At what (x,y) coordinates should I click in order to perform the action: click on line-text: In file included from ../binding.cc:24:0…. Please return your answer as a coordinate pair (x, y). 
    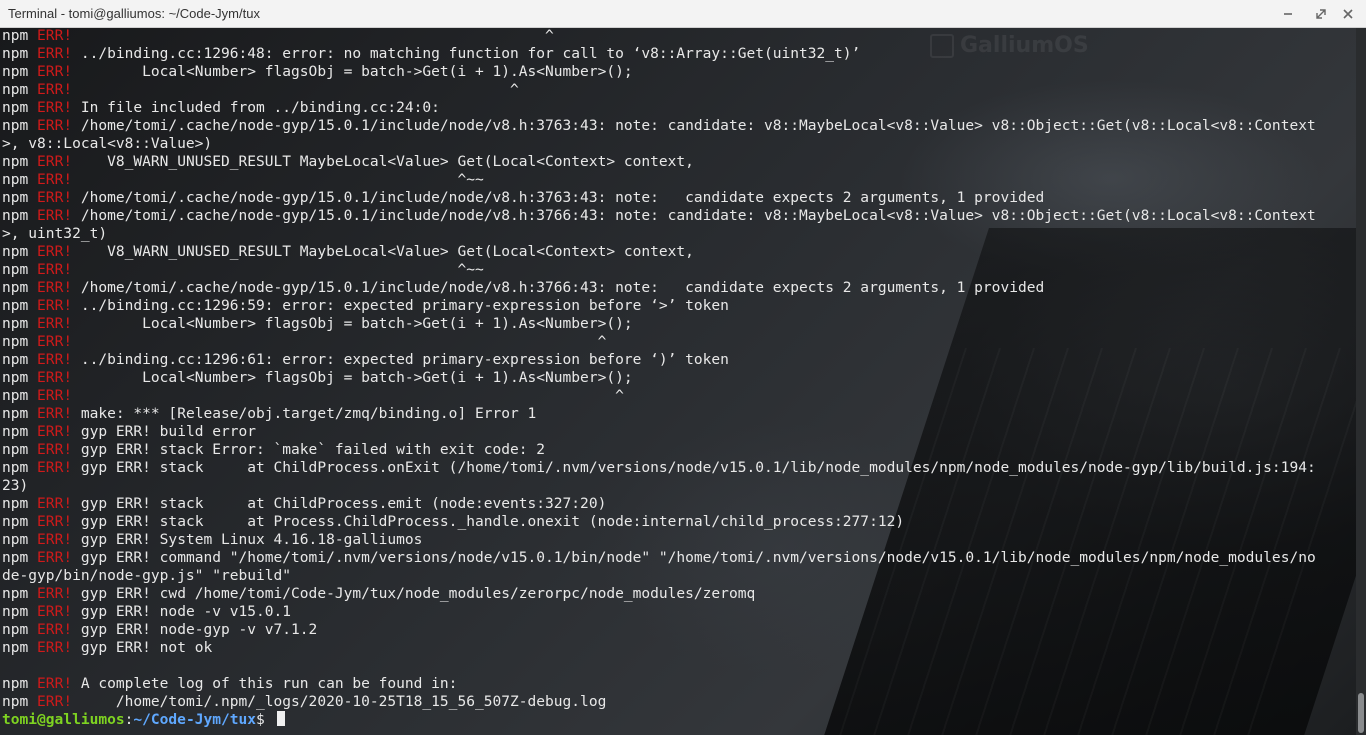
    Looking at the image, I should click on (256, 107).